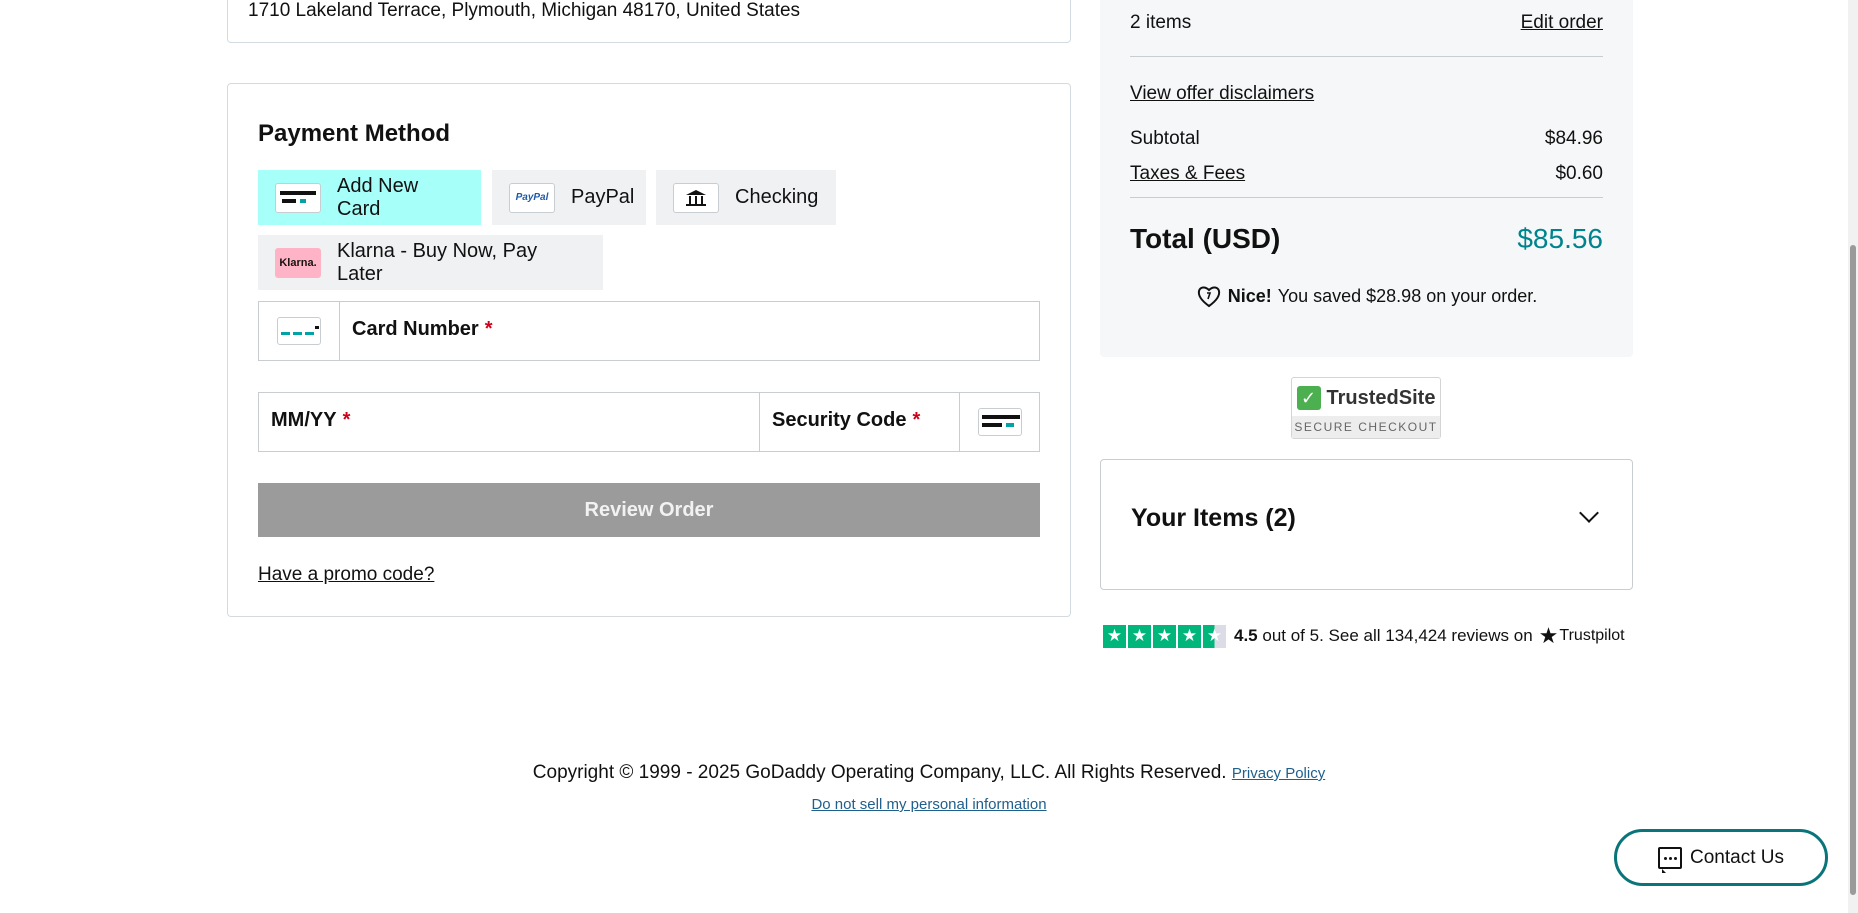 The width and height of the screenshot is (1858, 913). What do you see at coordinates (532, 197) in the screenshot?
I see `paypal-icon: PayPal` at bounding box center [532, 197].